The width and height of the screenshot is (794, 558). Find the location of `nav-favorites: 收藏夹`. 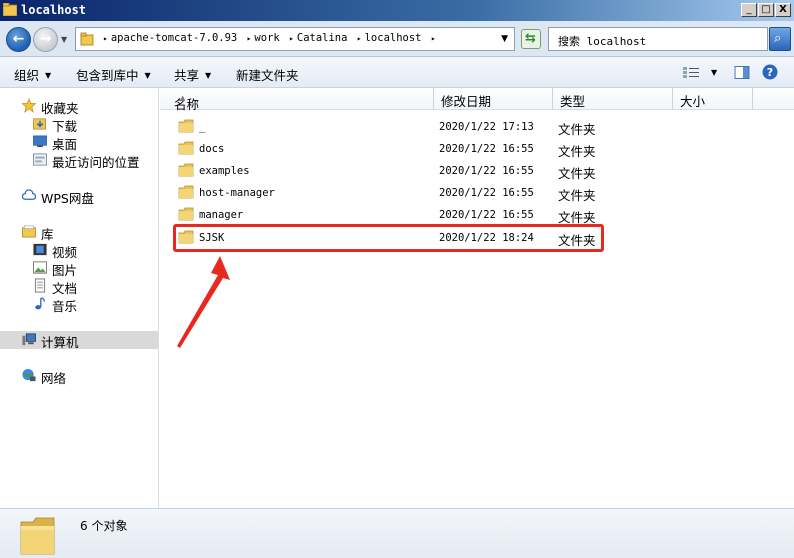

nav-favorites: 收藏夹 is located at coordinates (86, 106).